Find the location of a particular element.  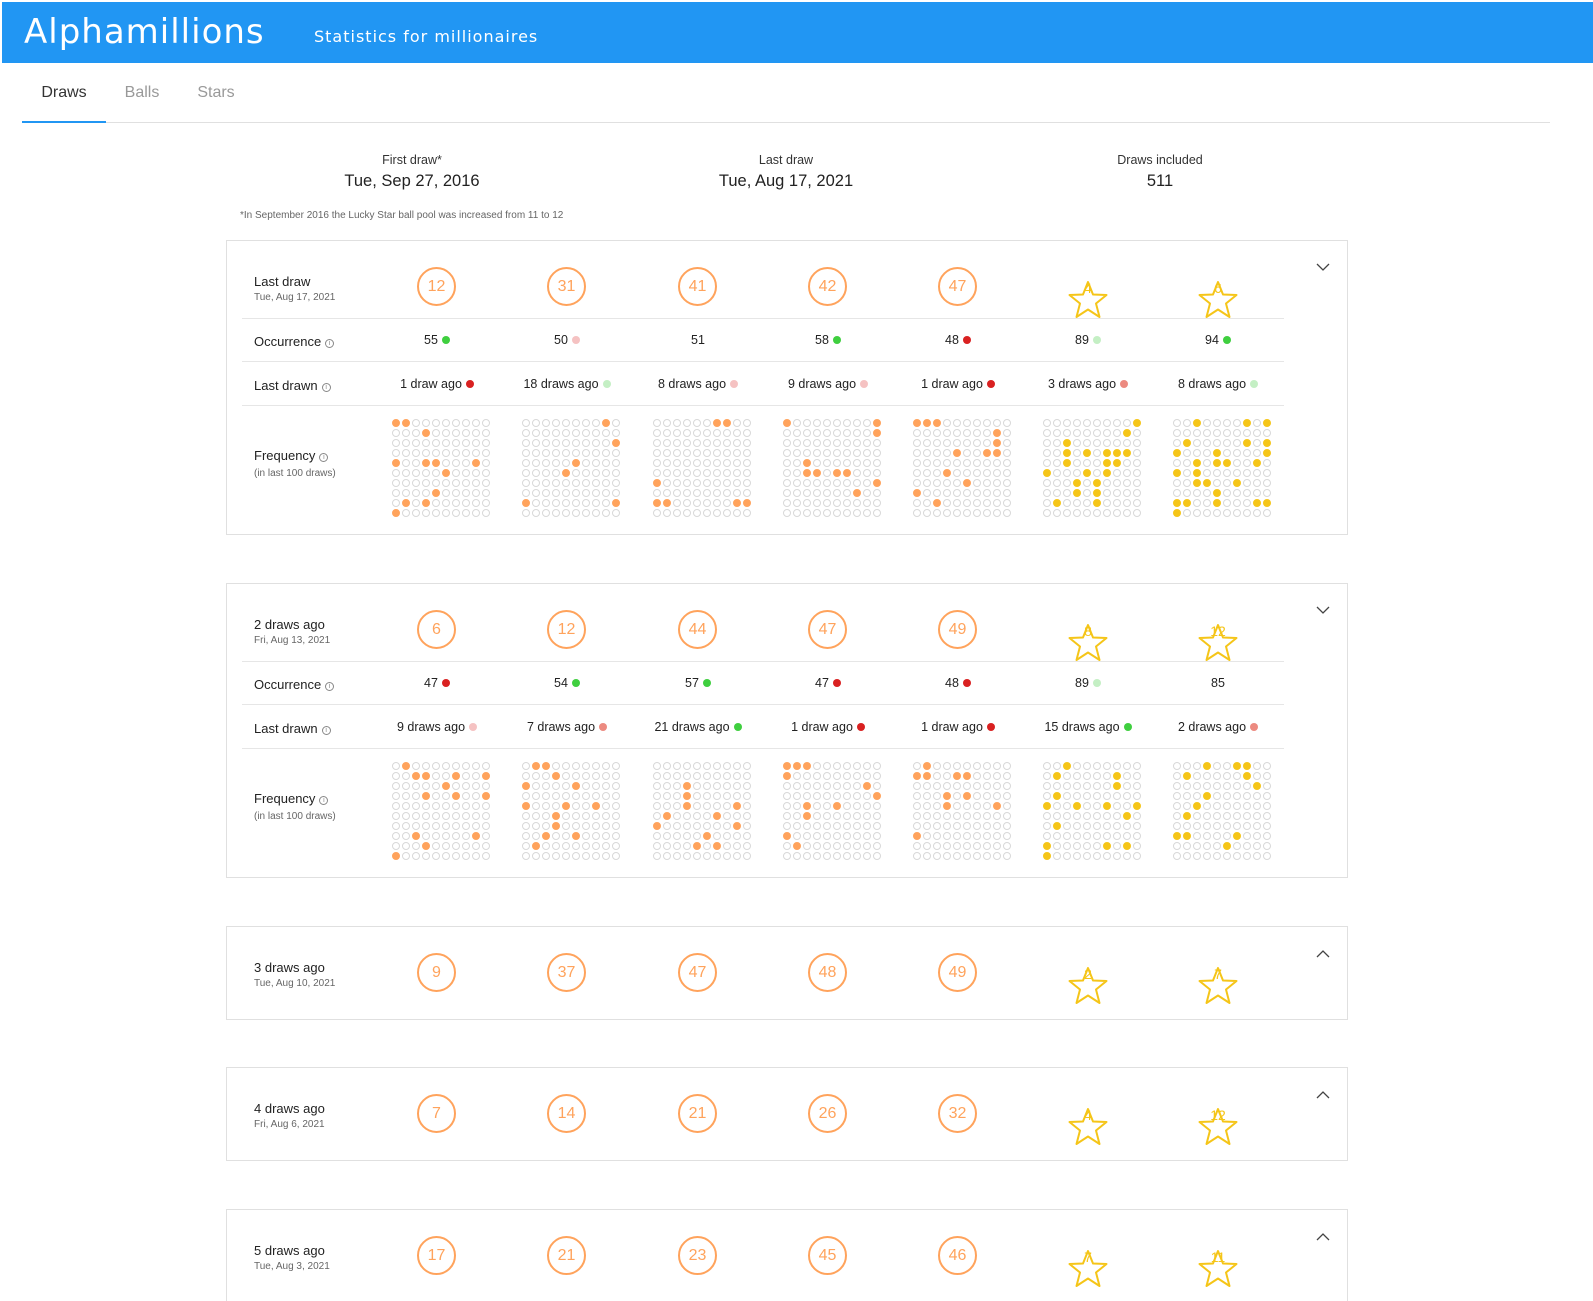

app-logo: Alphamillions is located at coordinates (144, 32).